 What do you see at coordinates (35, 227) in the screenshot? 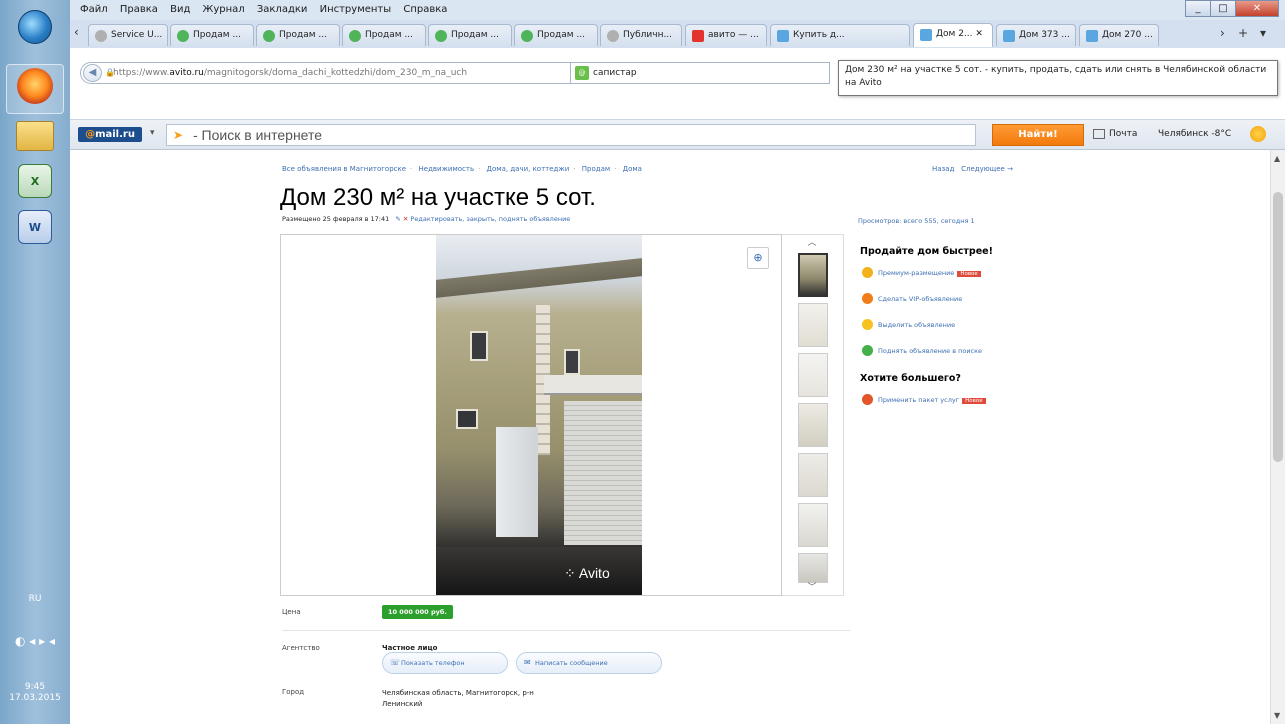
I see `word-icon: W` at bounding box center [35, 227].